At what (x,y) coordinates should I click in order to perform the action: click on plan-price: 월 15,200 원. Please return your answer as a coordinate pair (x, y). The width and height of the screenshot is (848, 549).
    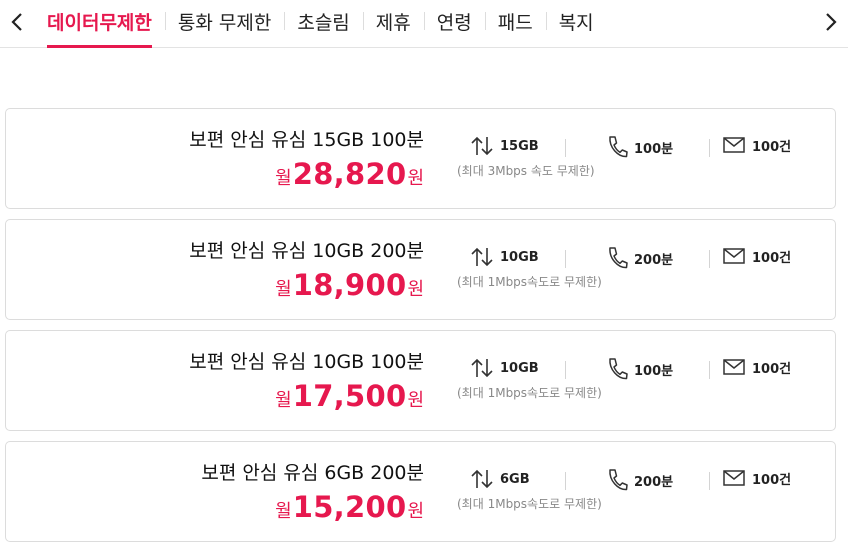
    Looking at the image, I should click on (349, 507).